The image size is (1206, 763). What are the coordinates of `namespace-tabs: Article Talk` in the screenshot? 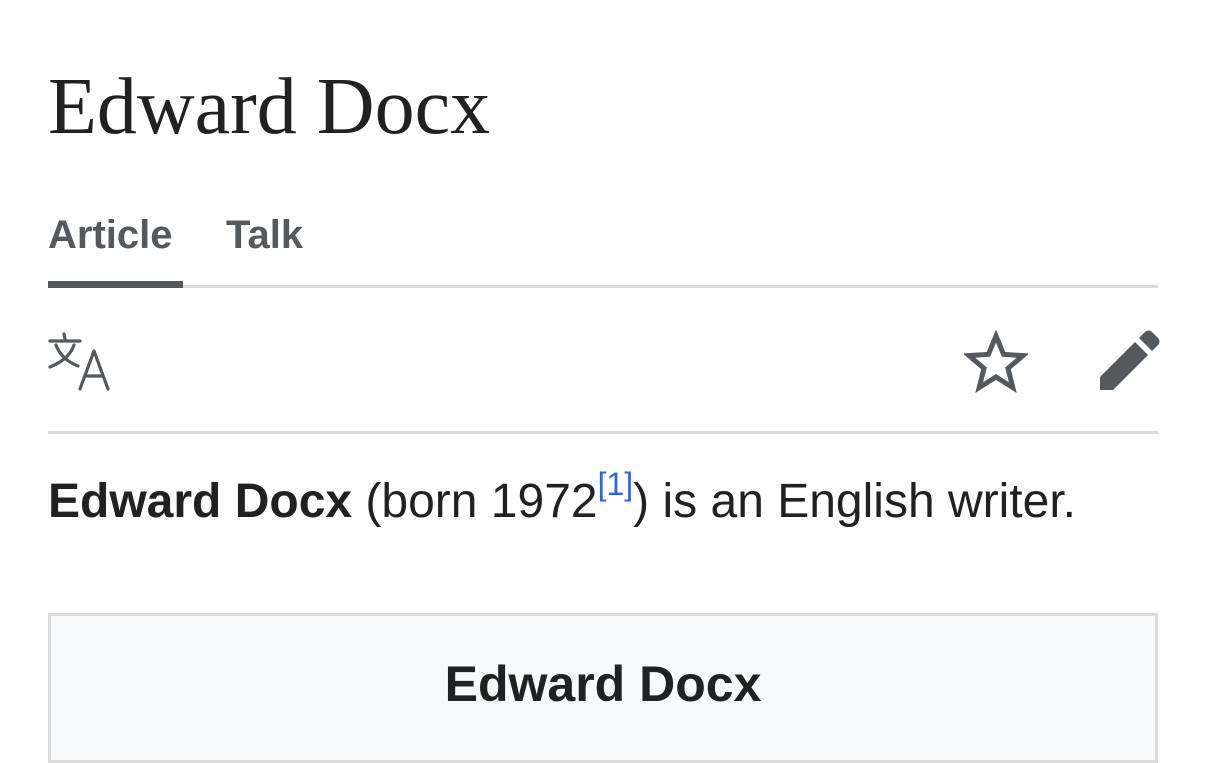 It's located at (603, 244).